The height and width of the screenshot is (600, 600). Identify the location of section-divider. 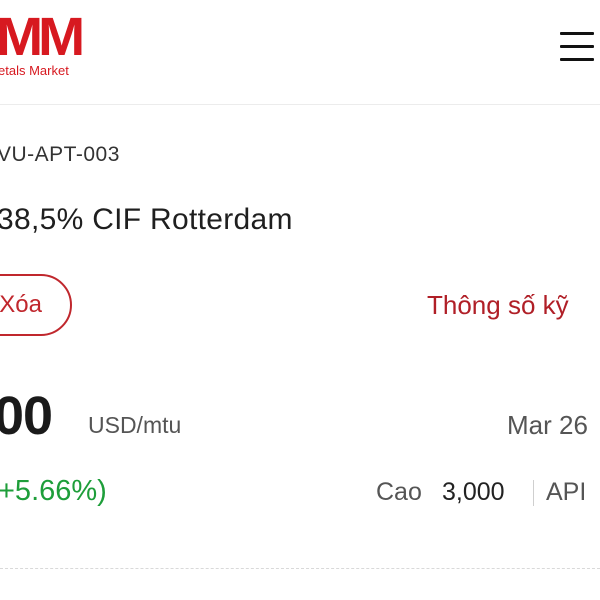
(300, 568).